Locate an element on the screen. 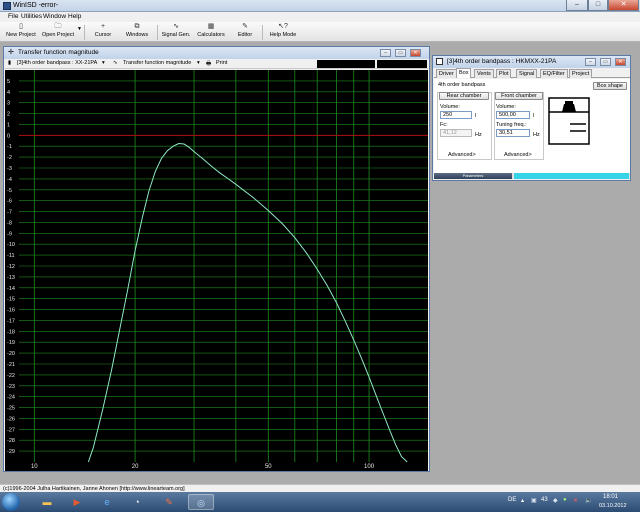 The width and height of the screenshot is (640, 512). tool-app-icon: ✎ is located at coordinates (169, 502).